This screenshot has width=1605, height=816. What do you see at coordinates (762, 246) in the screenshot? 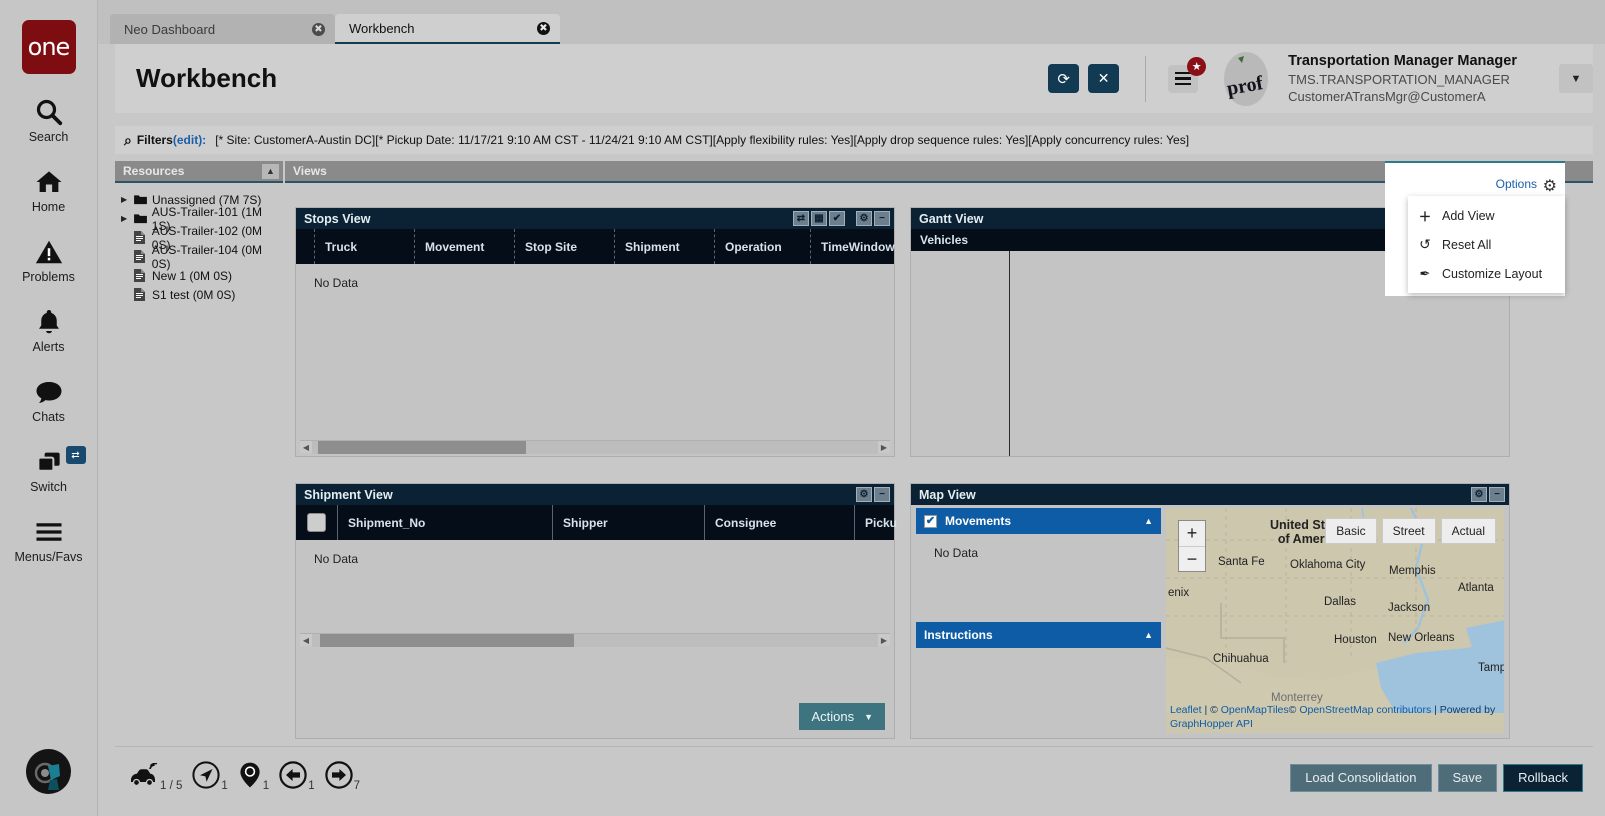
I see `column-header: Operation` at bounding box center [762, 246].